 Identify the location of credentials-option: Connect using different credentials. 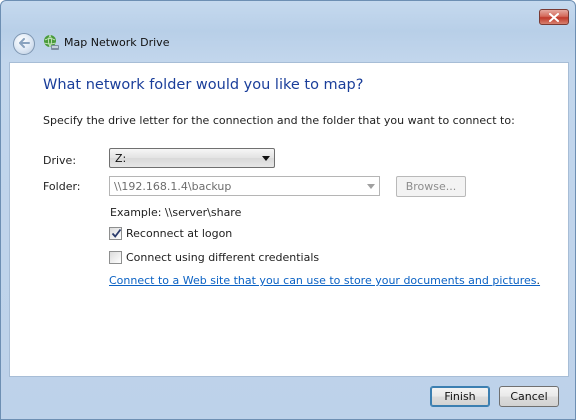
(214, 257).